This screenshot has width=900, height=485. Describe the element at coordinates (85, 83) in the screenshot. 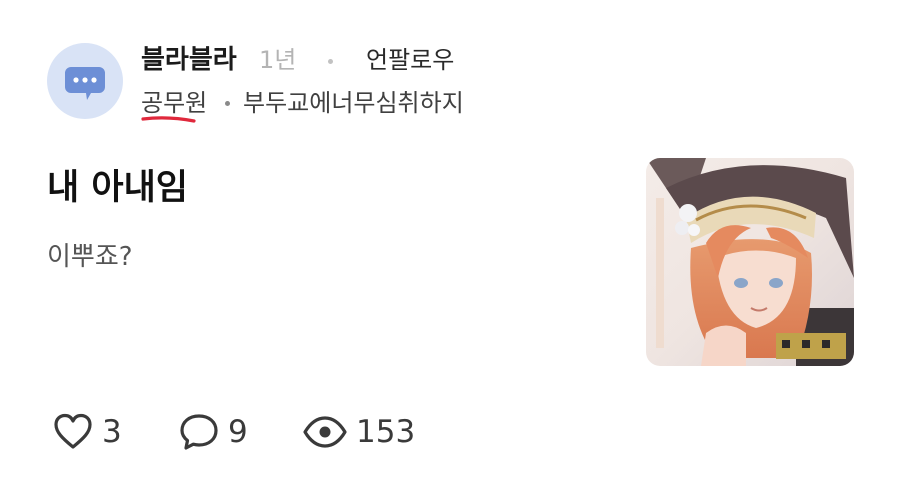

I see `chat-bubble-dots-icon` at that location.